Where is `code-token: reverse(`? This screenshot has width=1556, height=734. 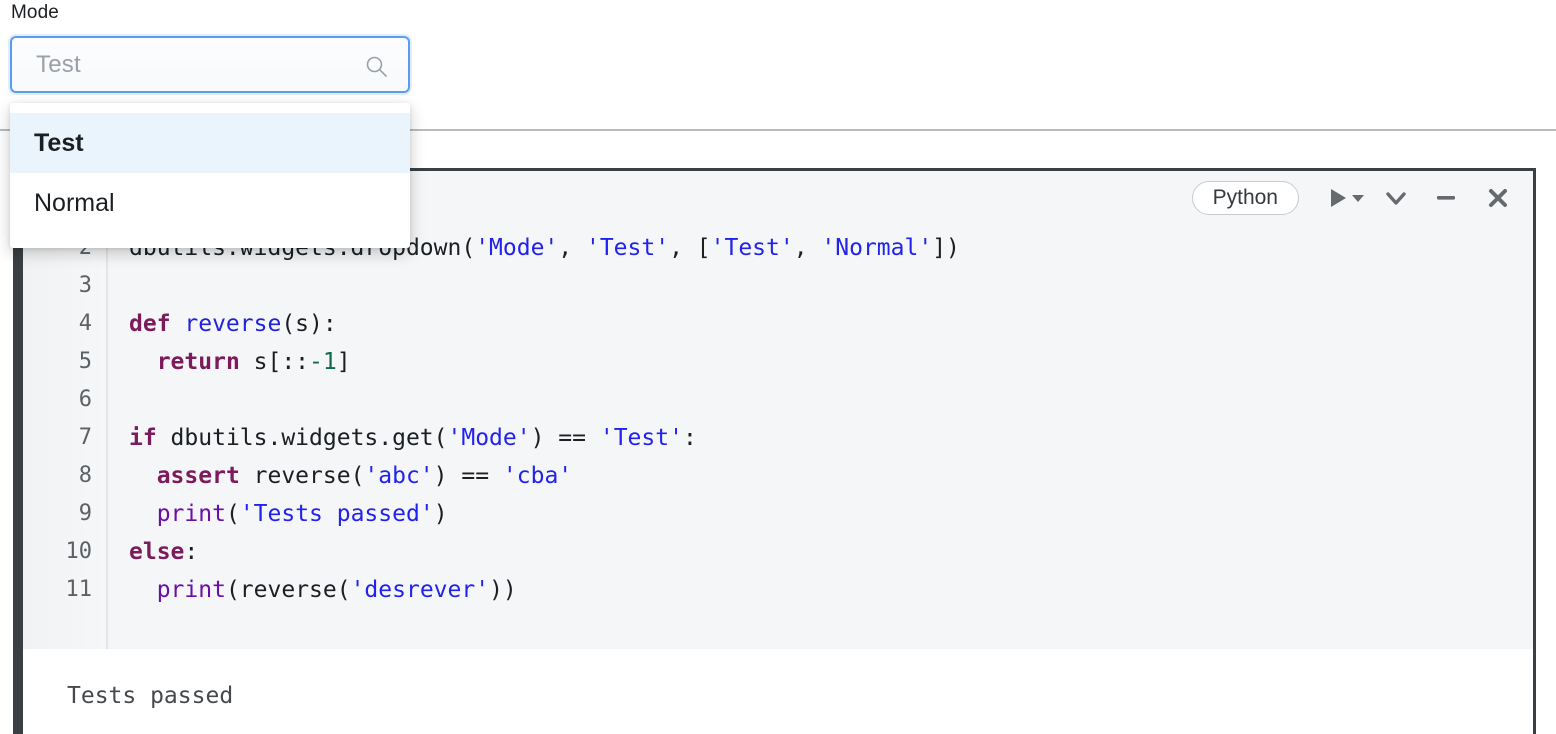 code-token: reverse( is located at coordinates (302, 476).